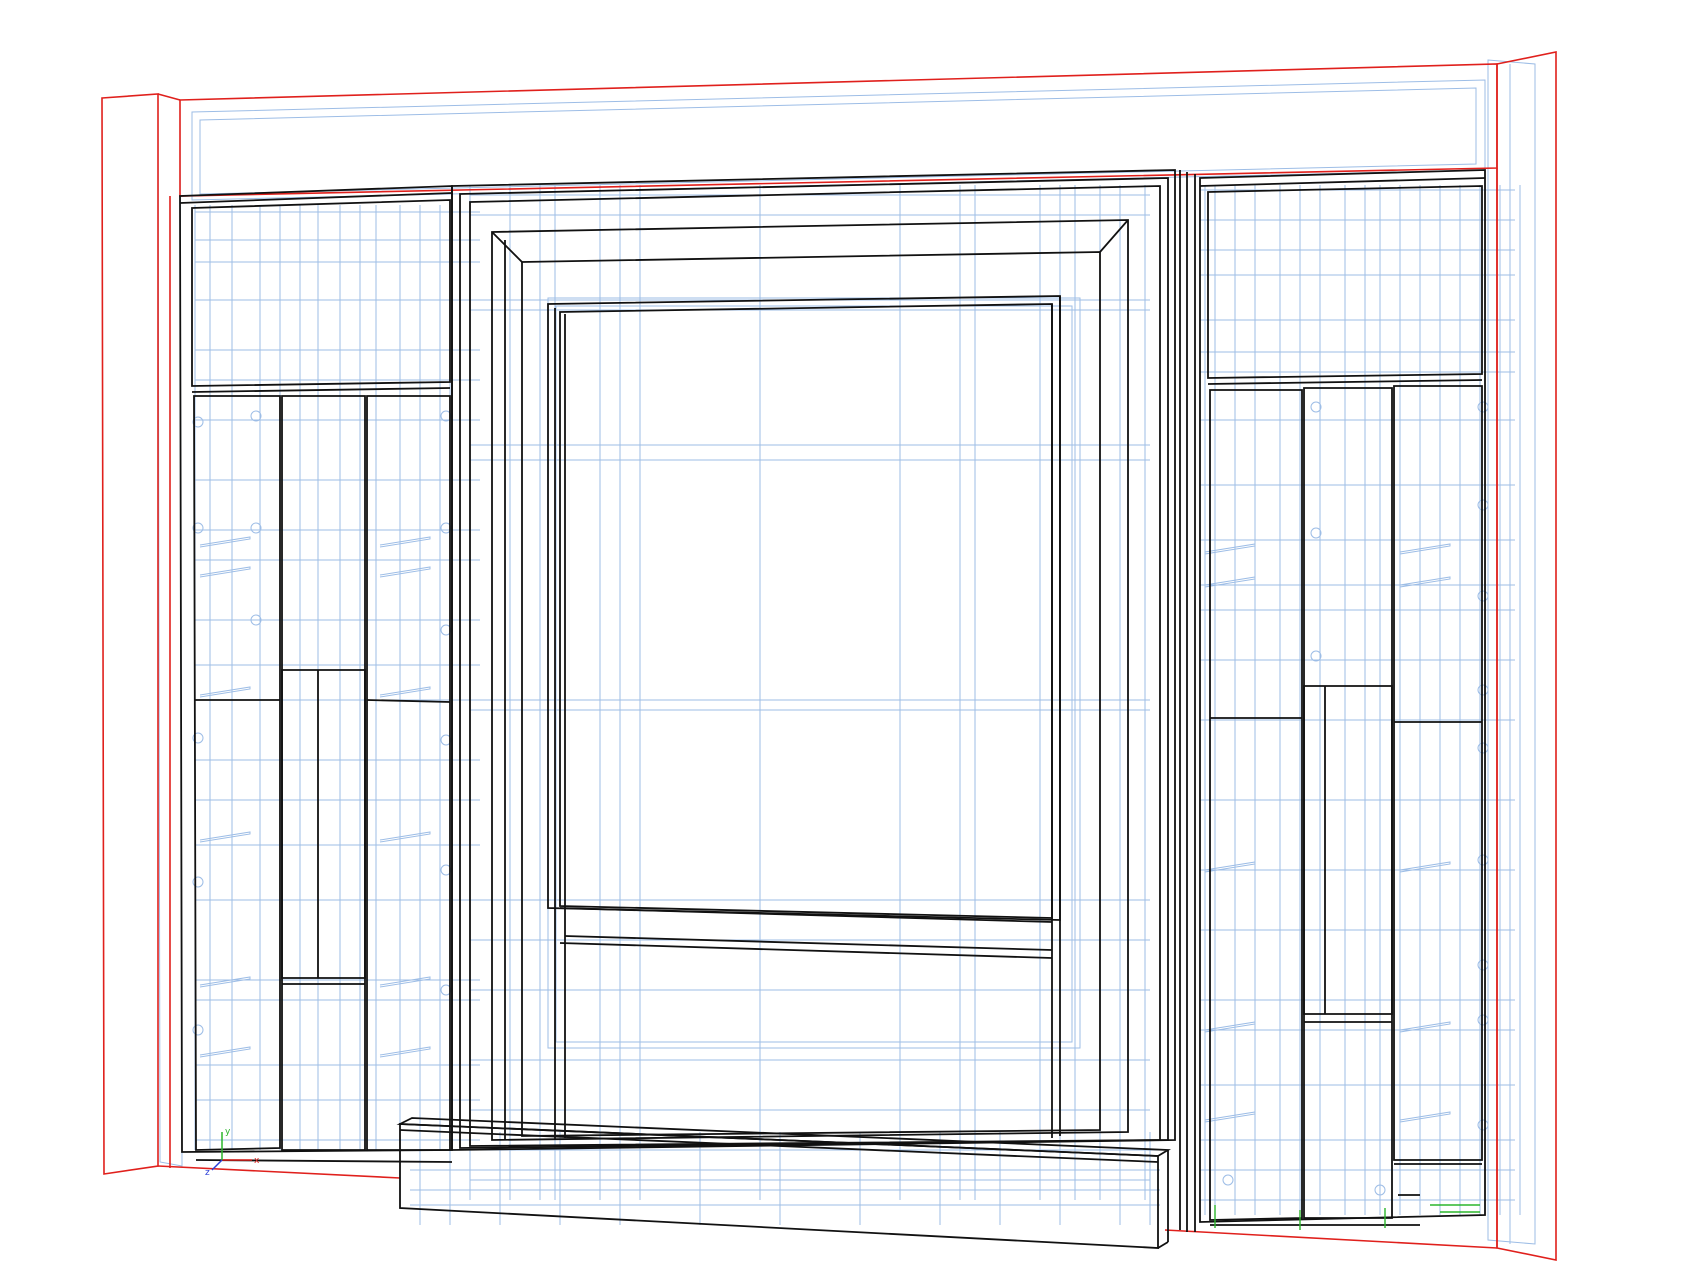  What do you see at coordinates (228, 1132) in the screenshot?
I see `y-axis-label: y` at bounding box center [228, 1132].